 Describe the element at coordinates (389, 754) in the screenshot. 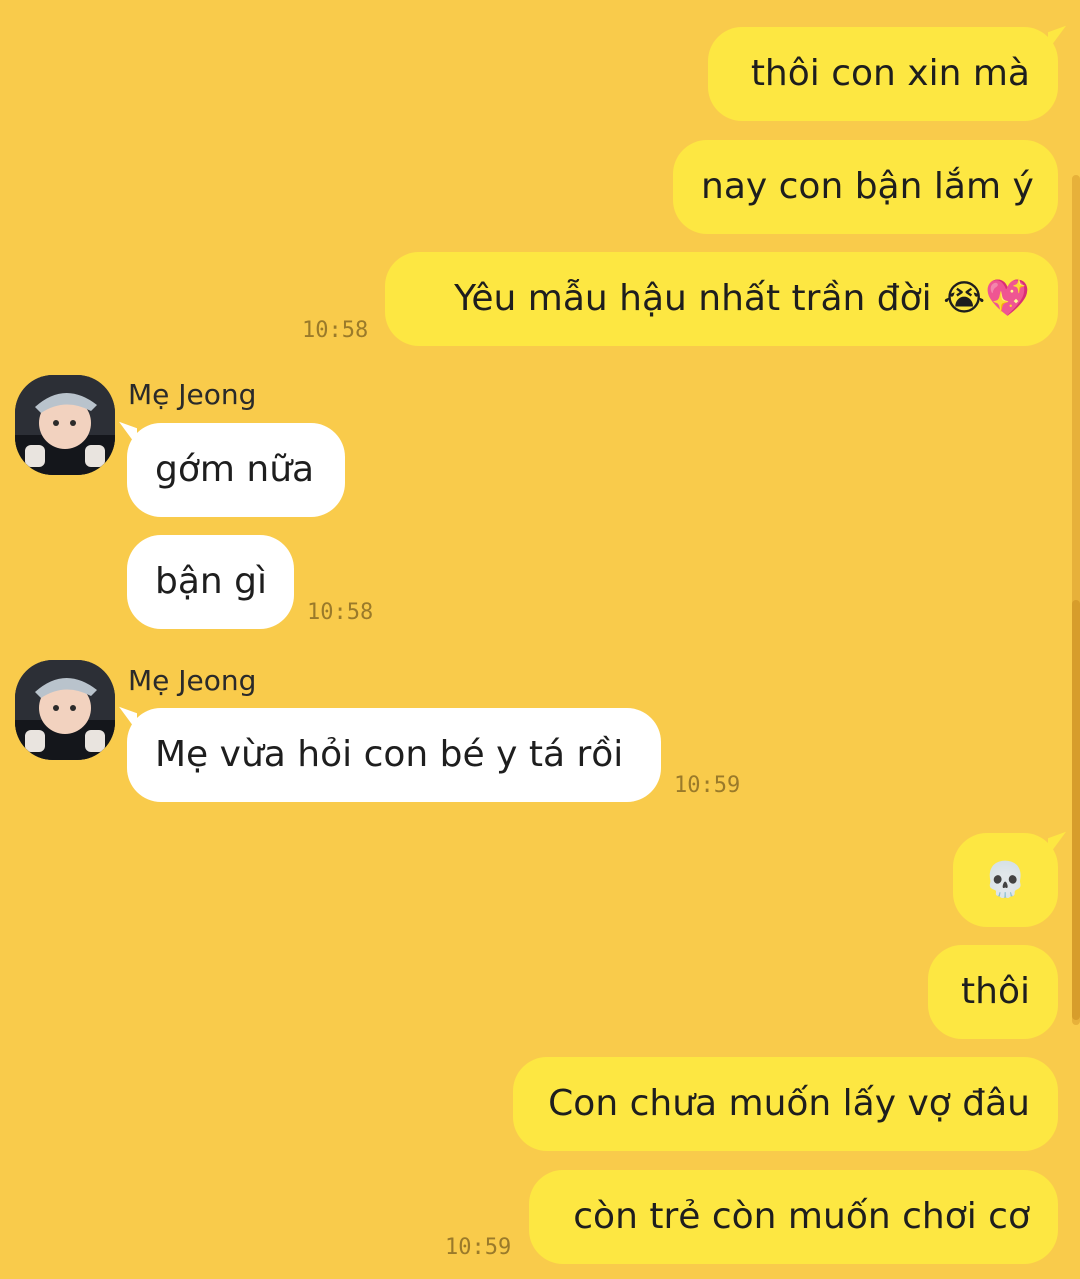

I see `message-text: Mẹ vừa hỏi con bé y tá rồi` at that location.